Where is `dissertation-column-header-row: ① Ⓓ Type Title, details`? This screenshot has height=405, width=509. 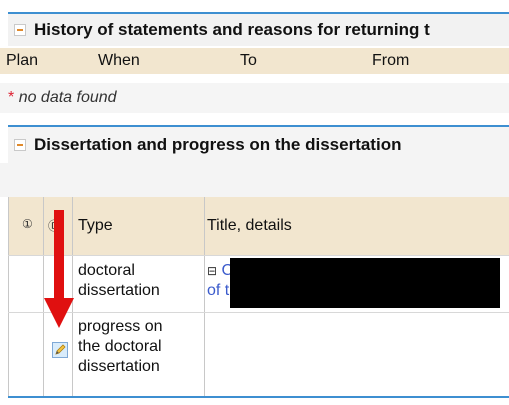 dissertation-column-header-row: ① Ⓓ Type Title, details is located at coordinates (258, 226).